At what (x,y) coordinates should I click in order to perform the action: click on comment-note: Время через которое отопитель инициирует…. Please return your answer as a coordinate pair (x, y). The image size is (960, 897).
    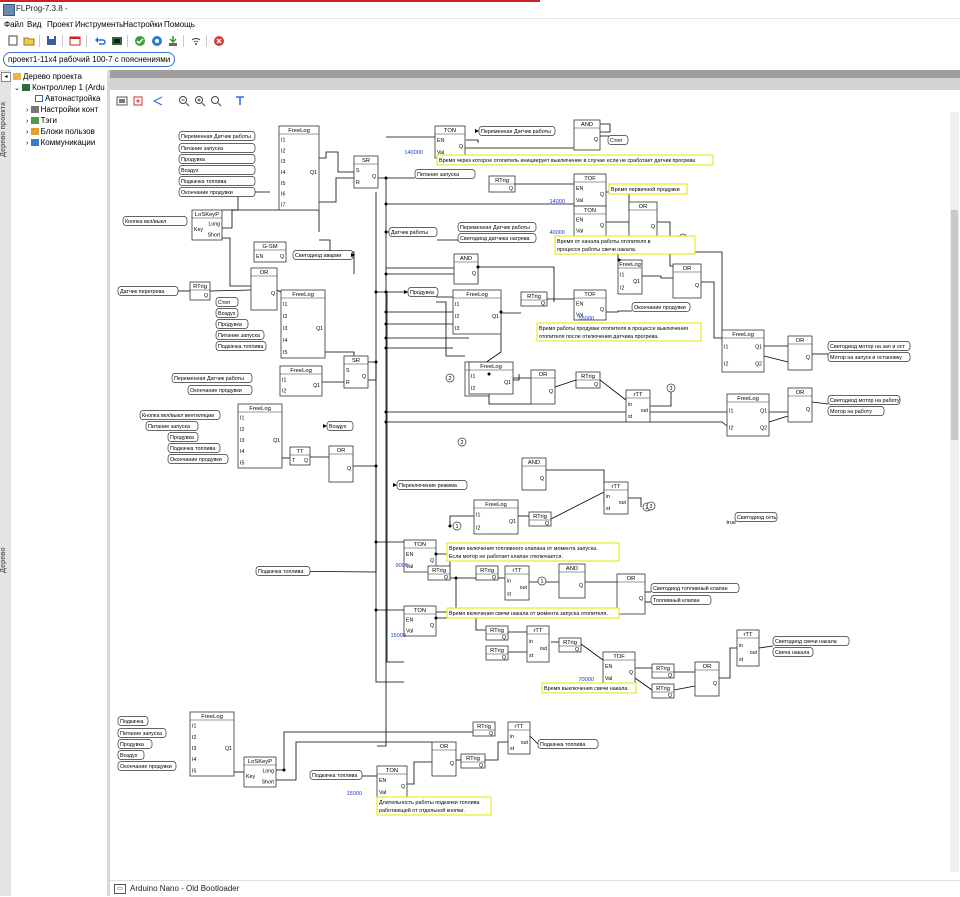
    Looking at the image, I should click on (575, 160).